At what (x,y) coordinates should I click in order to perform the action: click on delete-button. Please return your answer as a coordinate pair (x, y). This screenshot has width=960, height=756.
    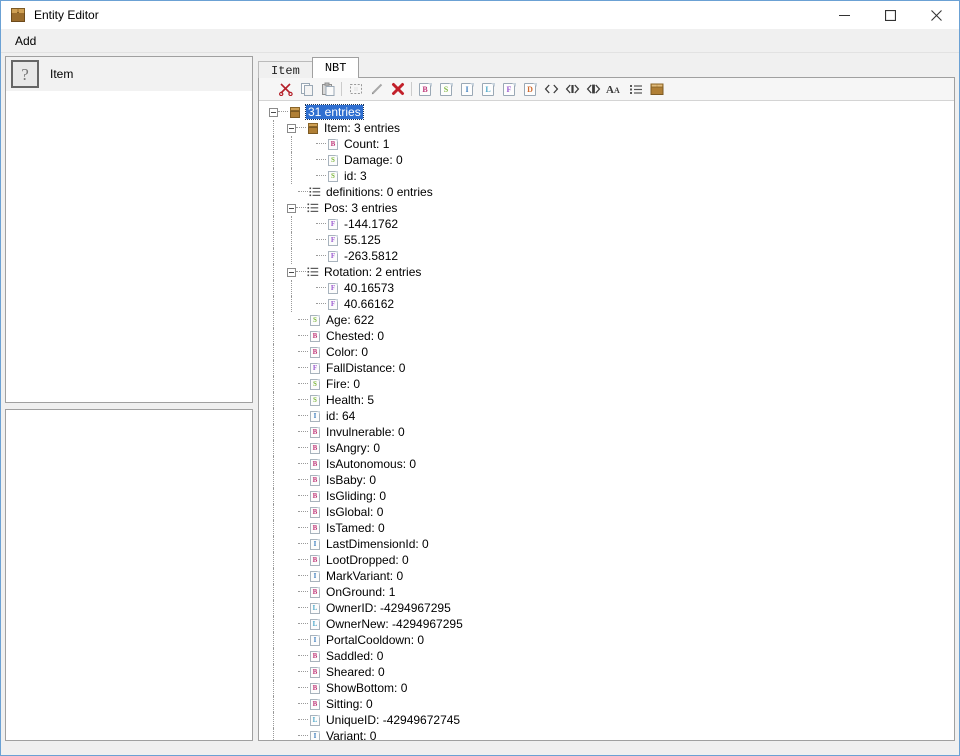
    Looking at the image, I should click on (397, 89).